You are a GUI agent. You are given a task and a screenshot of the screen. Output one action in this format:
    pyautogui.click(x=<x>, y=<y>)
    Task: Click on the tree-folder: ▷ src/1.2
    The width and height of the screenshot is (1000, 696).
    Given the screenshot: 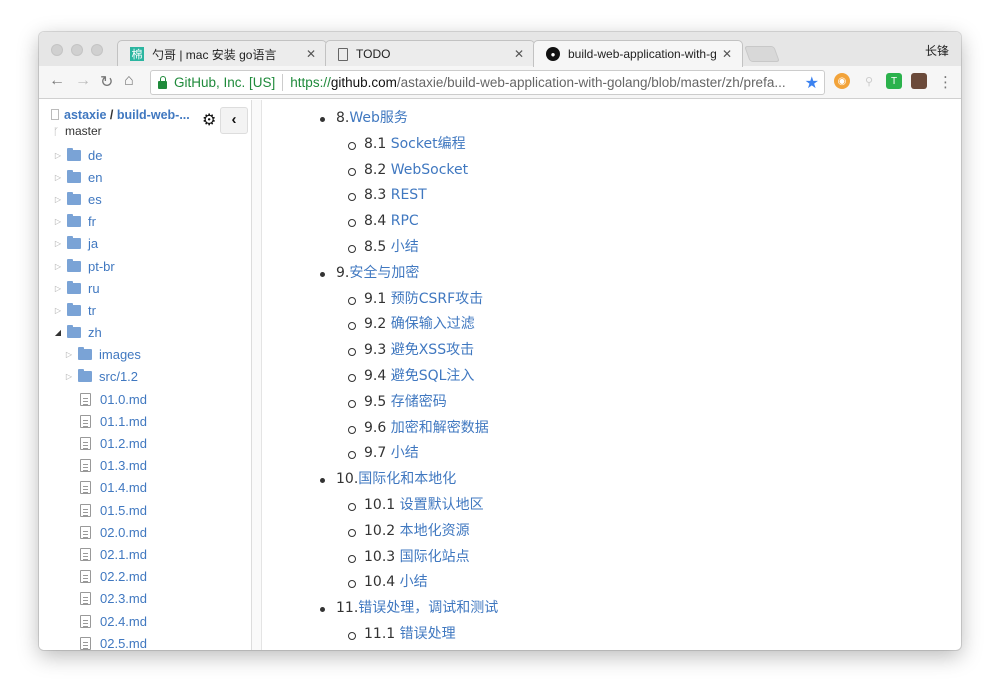 What is the action you would take?
    pyautogui.click(x=145, y=377)
    